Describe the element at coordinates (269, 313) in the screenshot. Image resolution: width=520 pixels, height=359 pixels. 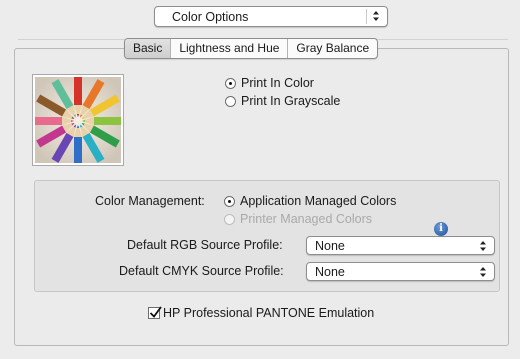
I see `pantone-emulation-label: HP Professional PANTONE Emulation` at that location.